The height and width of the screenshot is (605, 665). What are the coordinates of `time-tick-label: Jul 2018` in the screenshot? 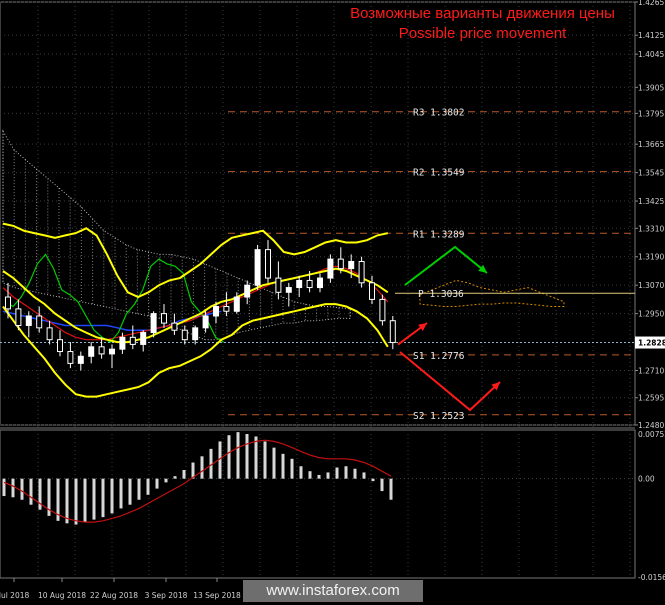 It's located at (14, 595).